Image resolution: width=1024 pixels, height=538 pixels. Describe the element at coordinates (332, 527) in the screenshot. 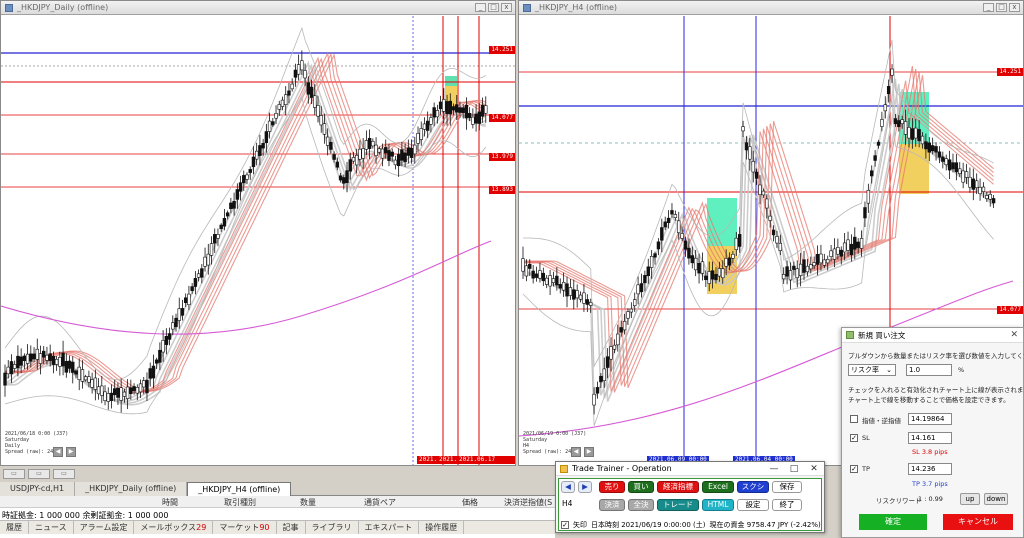

I see `terminal-tab: ライブラリ` at that location.